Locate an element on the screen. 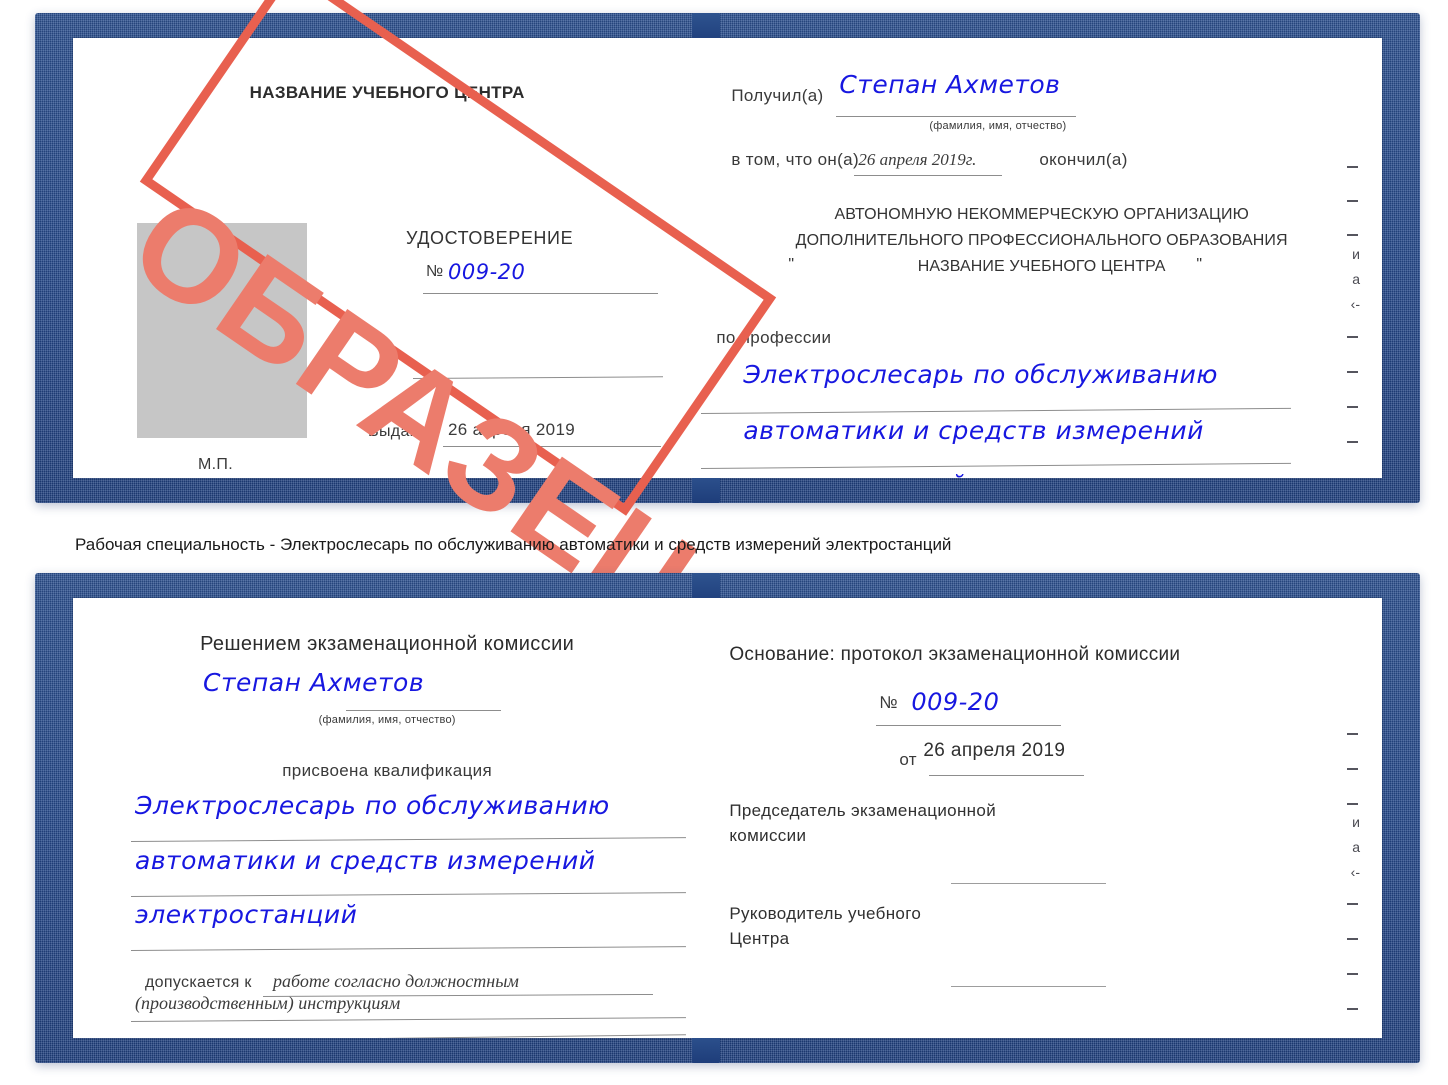  issued-underline is located at coordinates (552, 446).